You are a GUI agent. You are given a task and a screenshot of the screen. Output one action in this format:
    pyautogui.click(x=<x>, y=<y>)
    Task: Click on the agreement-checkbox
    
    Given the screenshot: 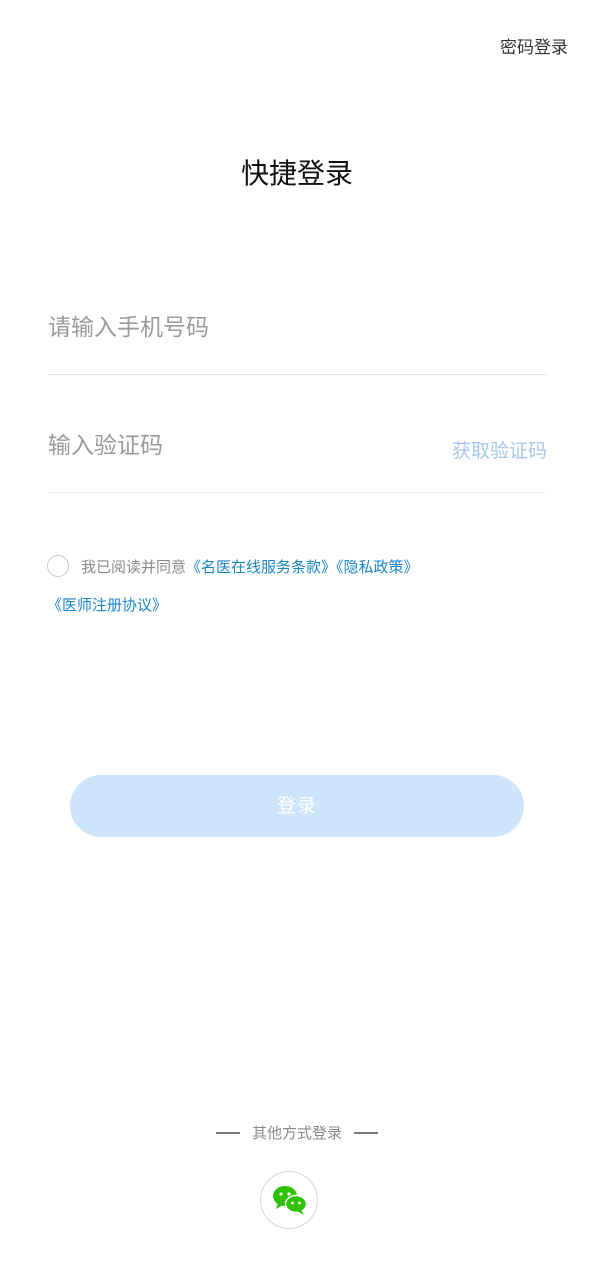 What is the action you would take?
    pyautogui.click(x=58, y=565)
    